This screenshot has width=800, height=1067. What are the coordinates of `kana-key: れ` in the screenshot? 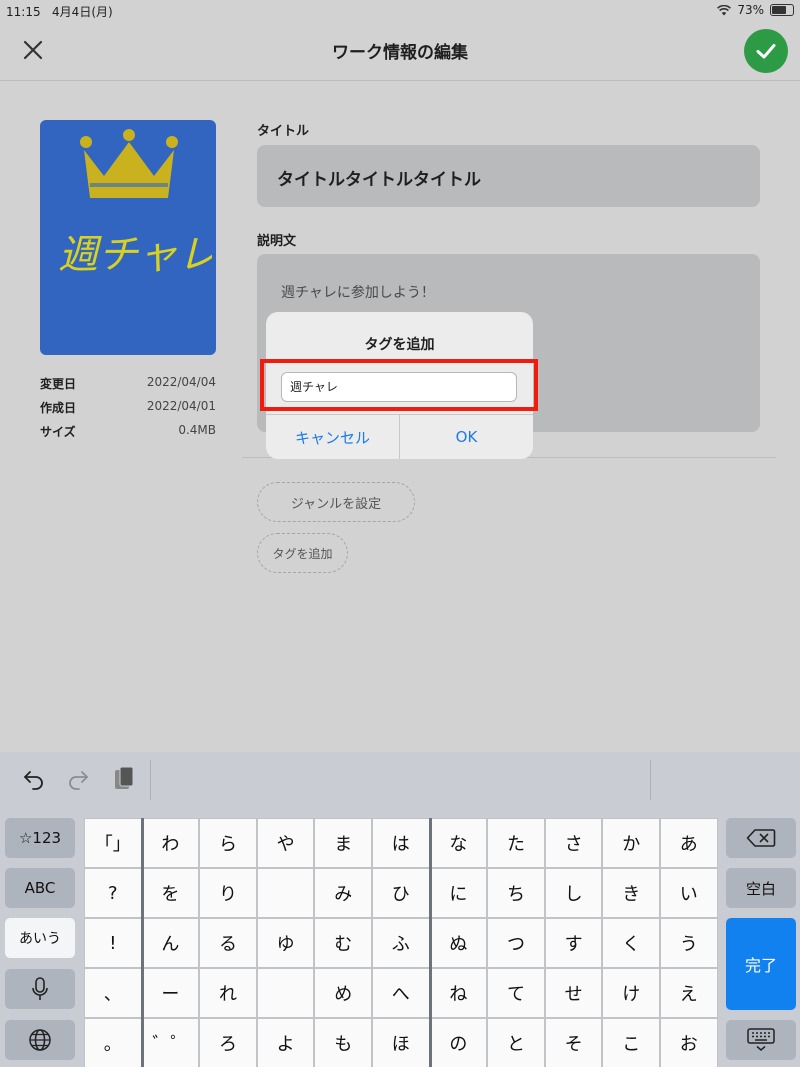 It's located at (228, 993).